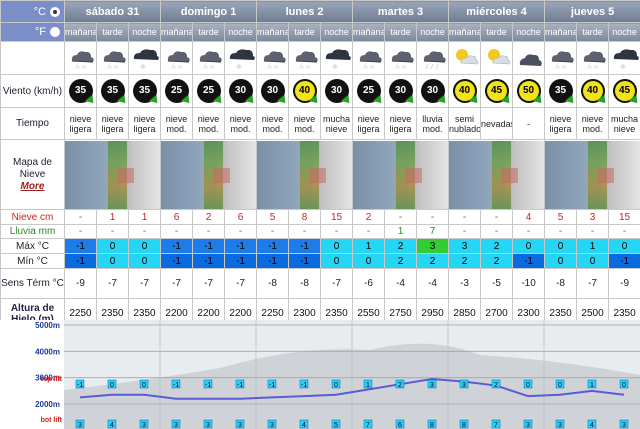  What do you see at coordinates (529, 123) in the screenshot?
I see `weather-desc: -` at bounding box center [529, 123].